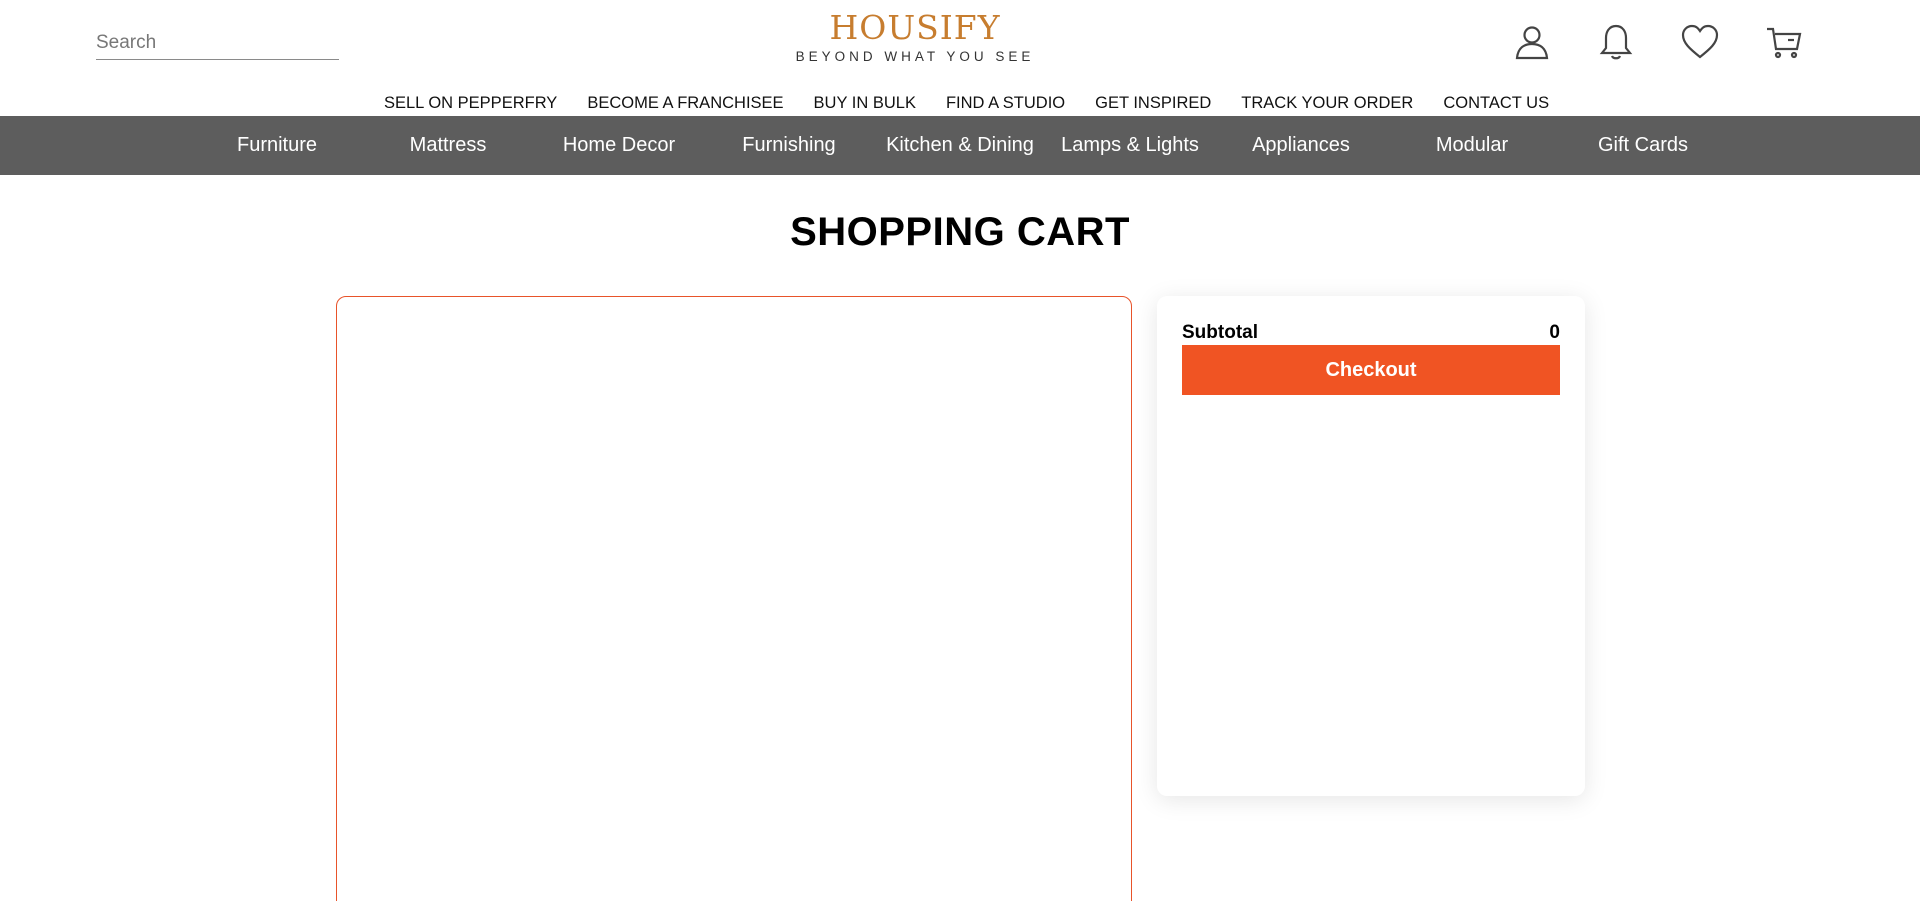  Describe the element at coordinates (1643, 145) in the screenshot. I see `category-gift-cards: Gift Cards` at that location.